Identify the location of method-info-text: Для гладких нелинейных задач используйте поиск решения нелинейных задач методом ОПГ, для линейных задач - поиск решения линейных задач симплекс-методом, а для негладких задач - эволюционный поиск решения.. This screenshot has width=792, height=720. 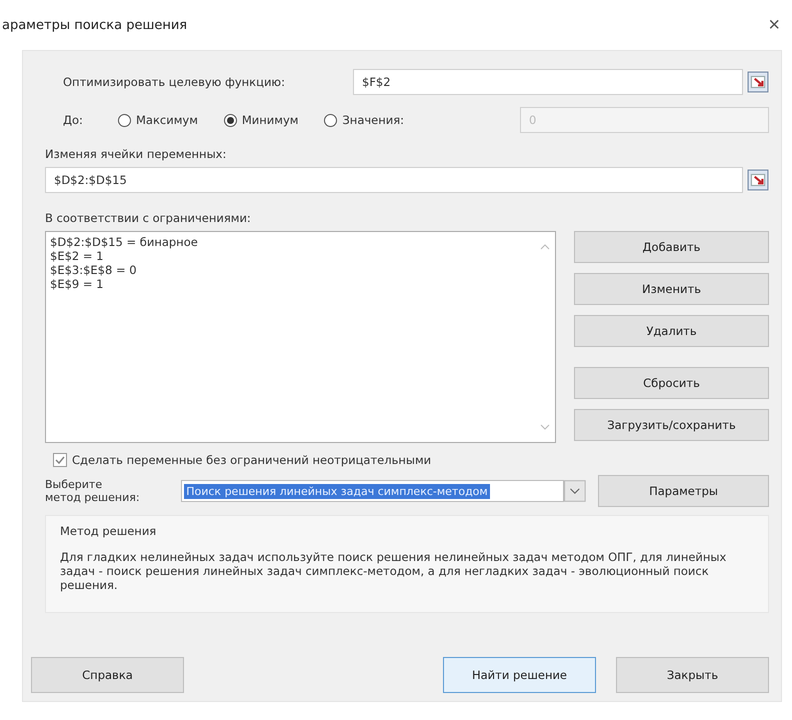
(394, 571).